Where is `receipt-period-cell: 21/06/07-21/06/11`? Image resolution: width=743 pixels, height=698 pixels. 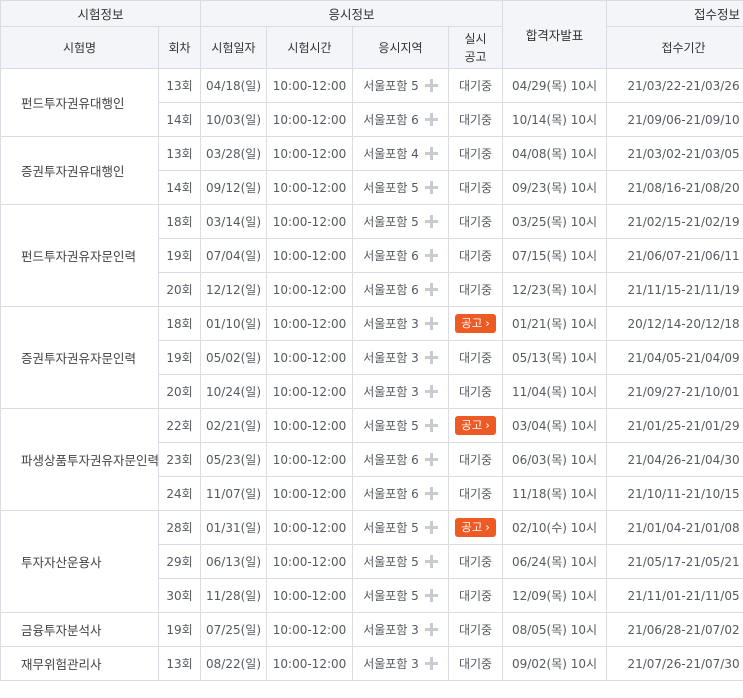 receipt-period-cell: 21/06/07-21/06/11 is located at coordinates (674, 255).